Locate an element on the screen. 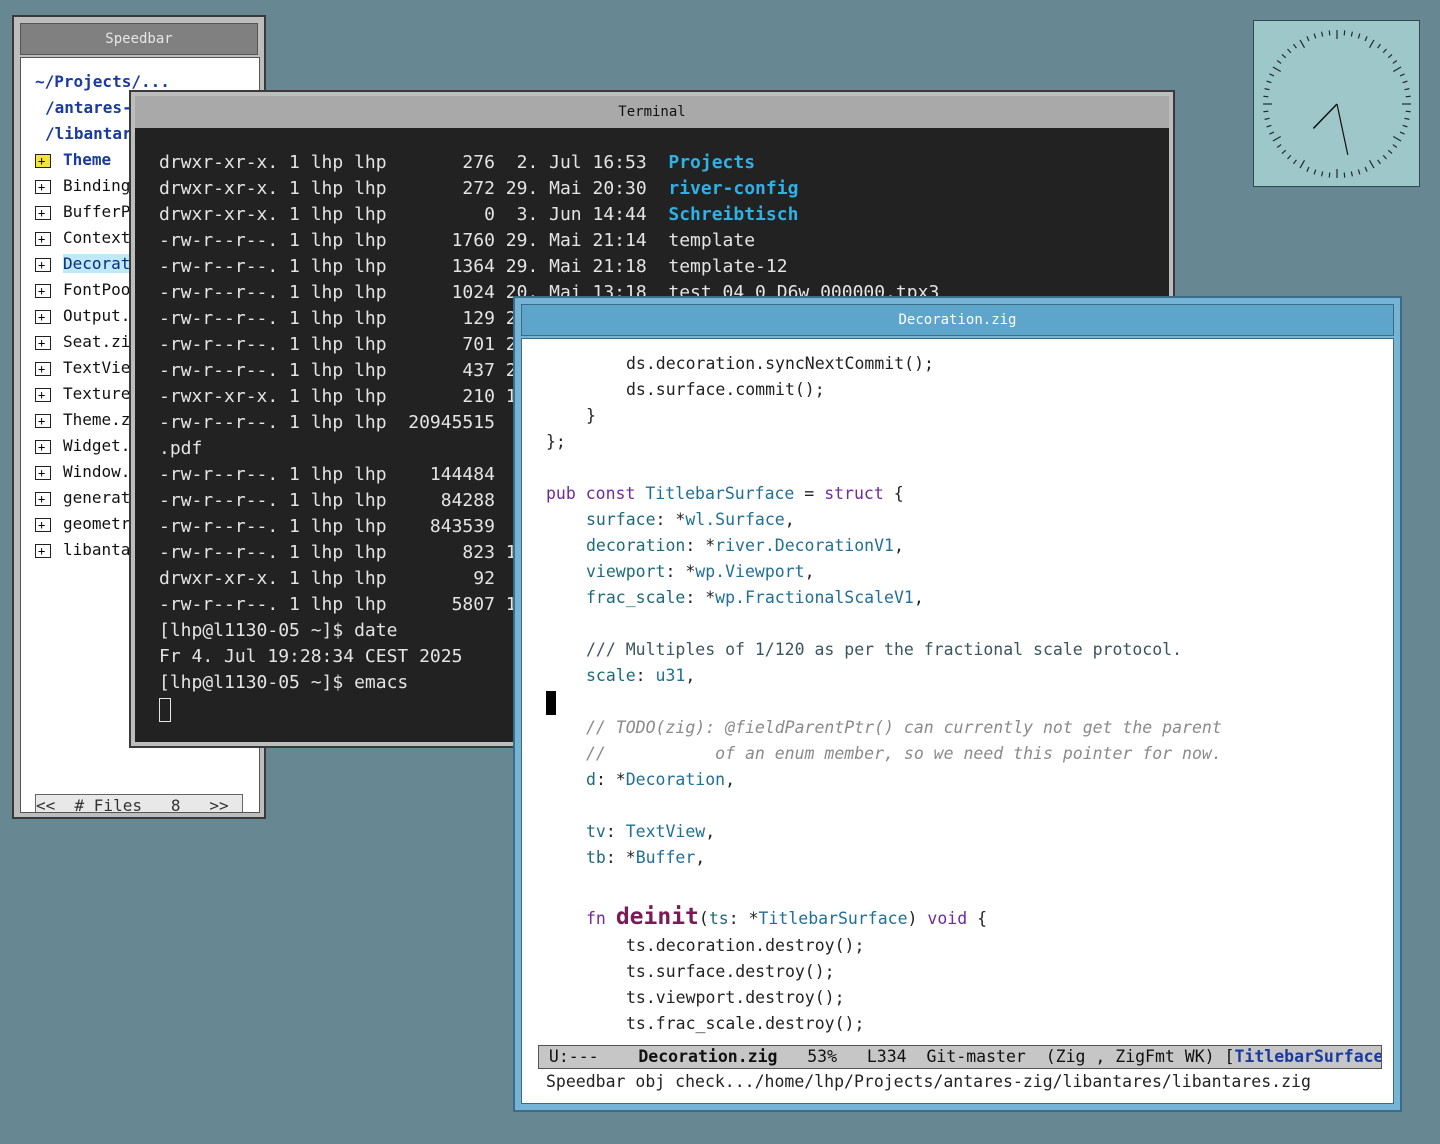  speedbar-item: Seat.zi is located at coordinates (82, 342).